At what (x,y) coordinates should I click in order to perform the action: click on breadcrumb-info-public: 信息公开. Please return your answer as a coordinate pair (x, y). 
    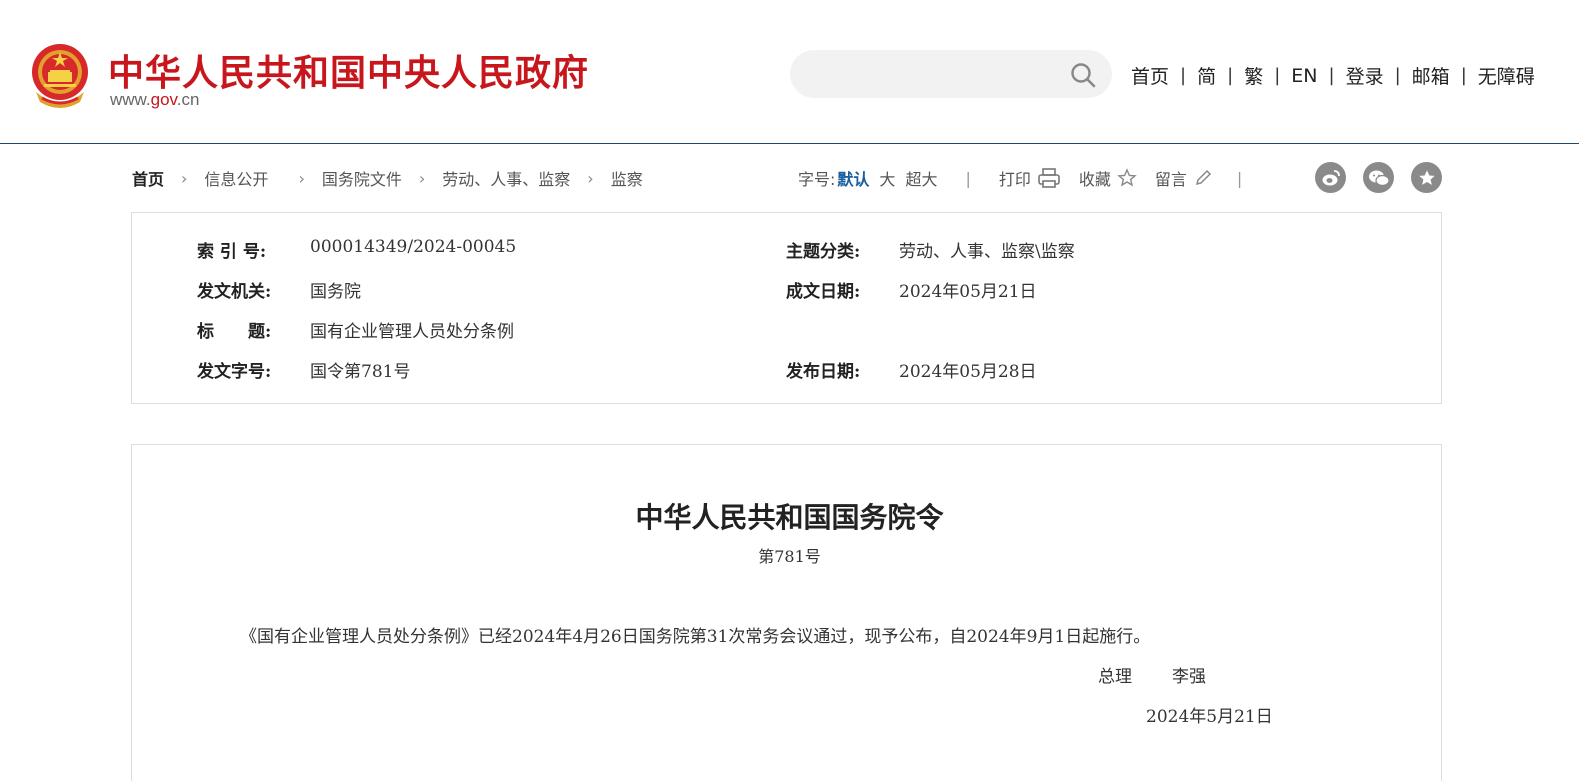
    Looking at the image, I should click on (236, 178).